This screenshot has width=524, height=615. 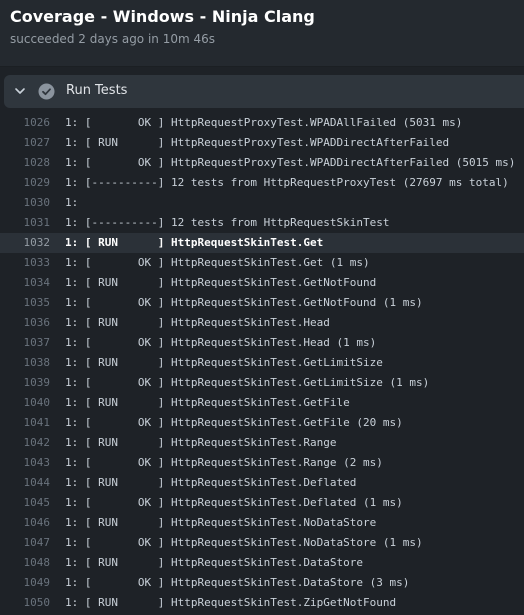 I want to click on log-line: 1042 1: [ RUN ] HttpRequestSkinTest.Range, so click(x=262, y=443).